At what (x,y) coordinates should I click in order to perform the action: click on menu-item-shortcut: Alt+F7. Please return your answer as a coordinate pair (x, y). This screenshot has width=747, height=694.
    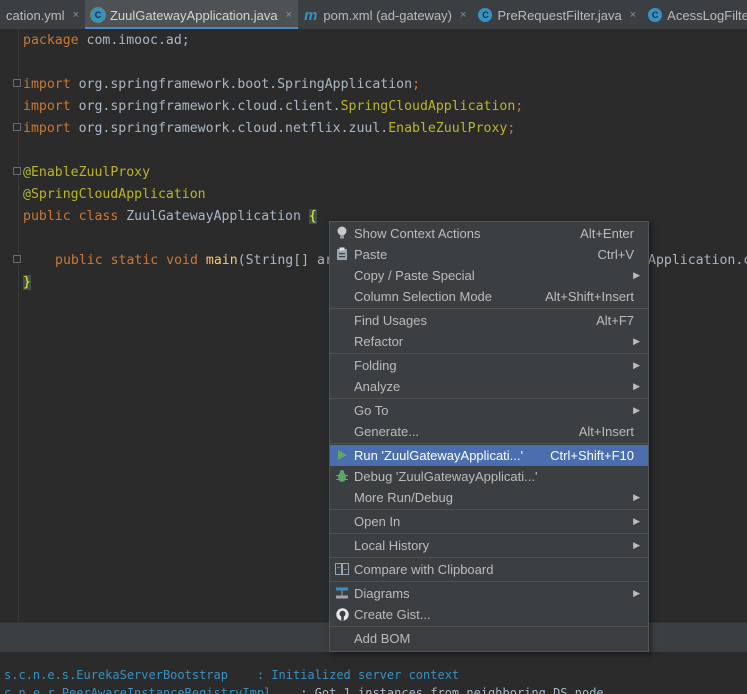
    Looking at the image, I should click on (615, 320).